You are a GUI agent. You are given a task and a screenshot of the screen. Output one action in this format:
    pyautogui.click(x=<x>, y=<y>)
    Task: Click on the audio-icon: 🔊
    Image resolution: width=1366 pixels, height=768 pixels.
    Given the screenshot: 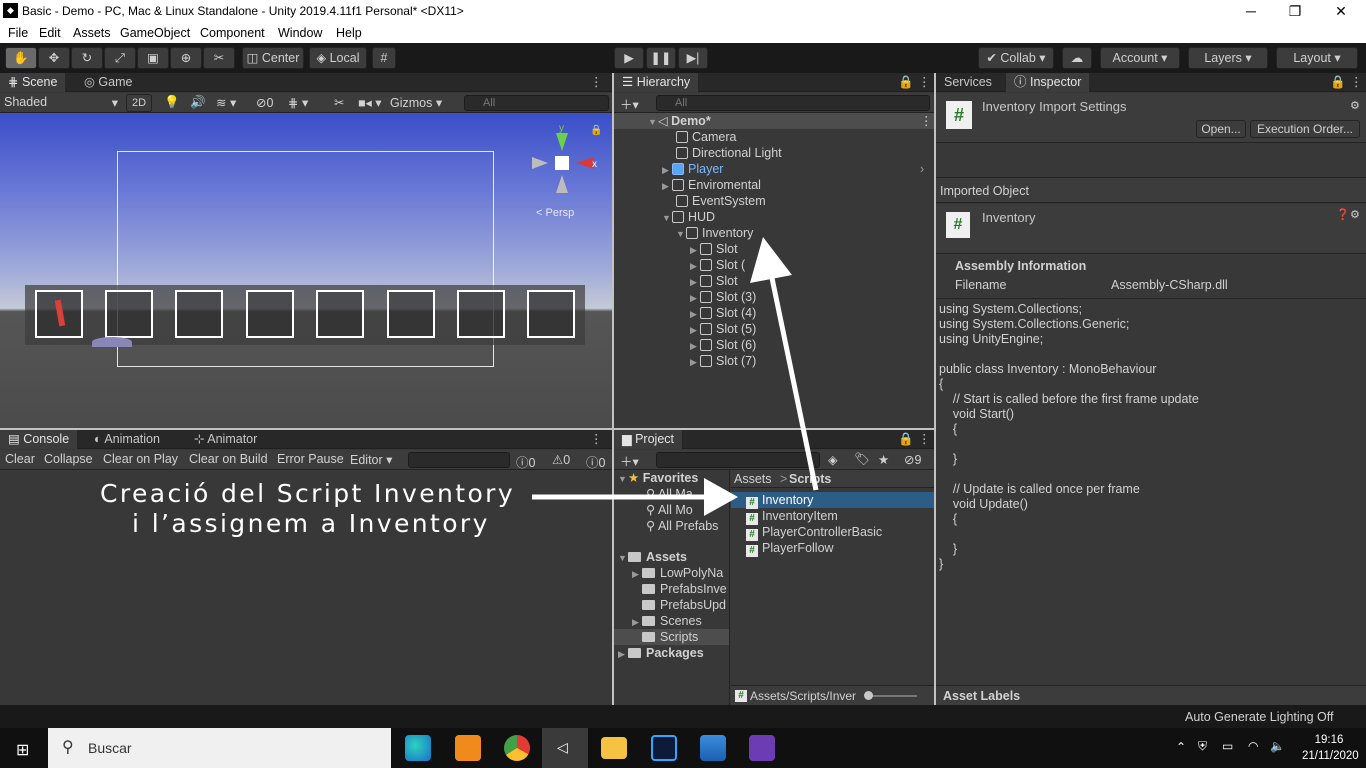 What is the action you would take?
    pyautogui.click(x=198, y=102)
    